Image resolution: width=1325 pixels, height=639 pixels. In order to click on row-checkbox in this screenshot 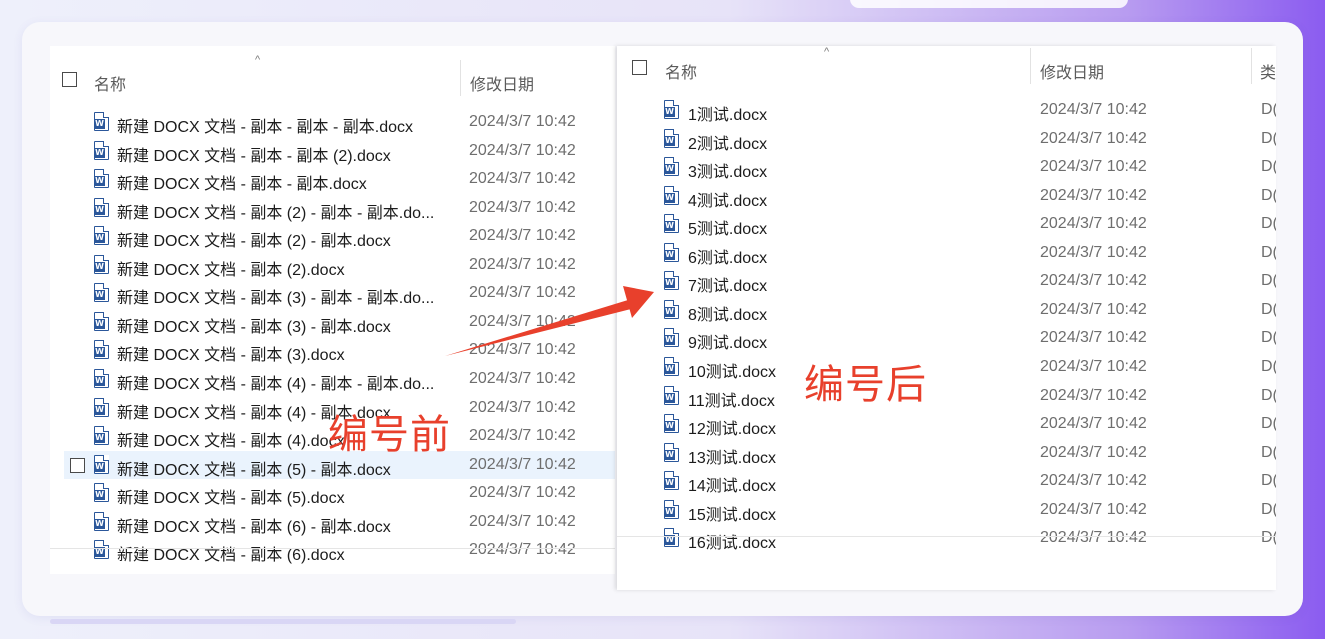, I will do `click(77, 465)`.